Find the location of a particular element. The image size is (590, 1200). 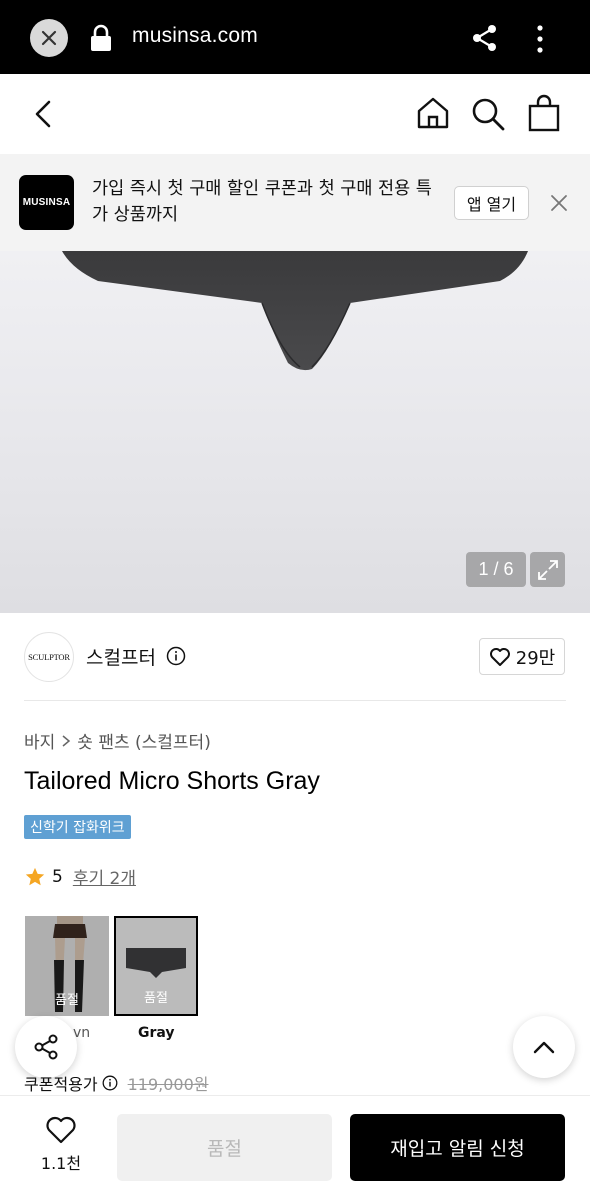

url-text: musinsa.com is located at coordinates (195, 36).